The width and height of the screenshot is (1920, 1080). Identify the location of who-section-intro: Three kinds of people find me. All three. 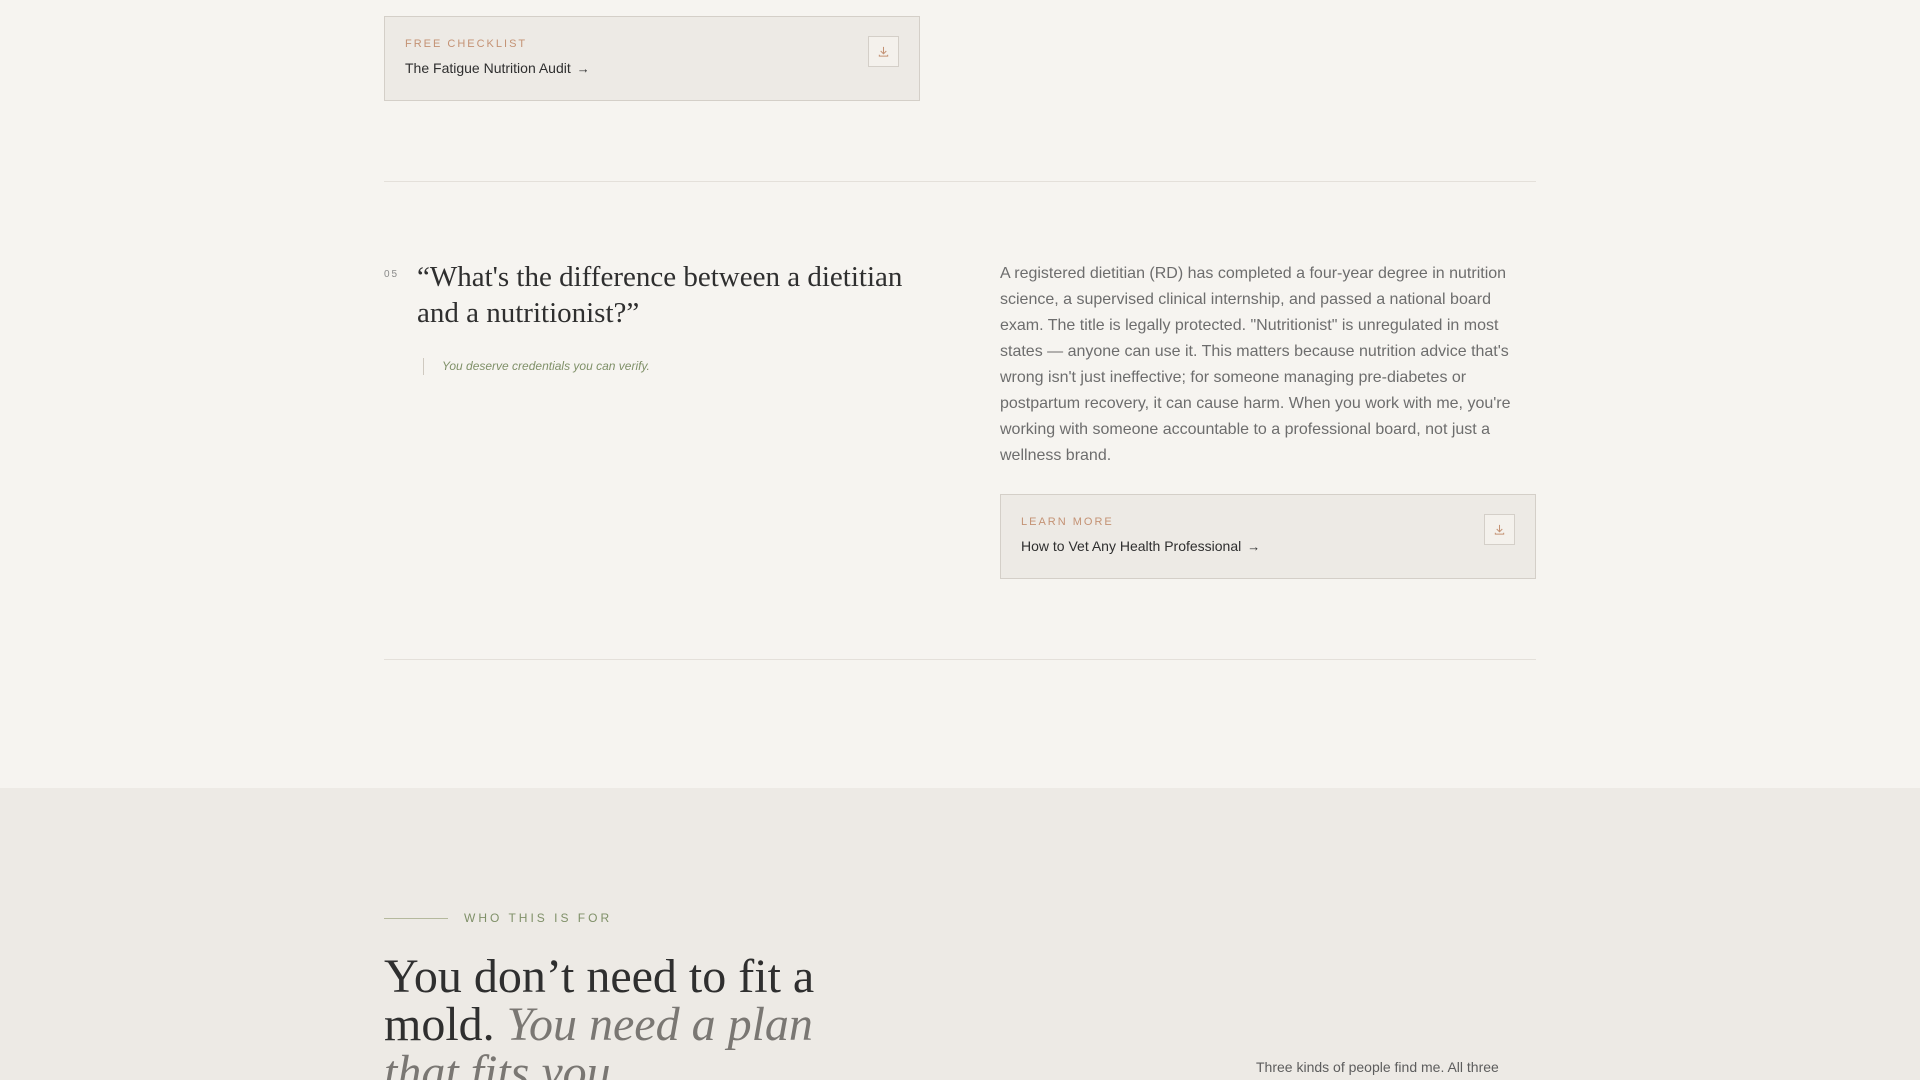
(1377, 1067).